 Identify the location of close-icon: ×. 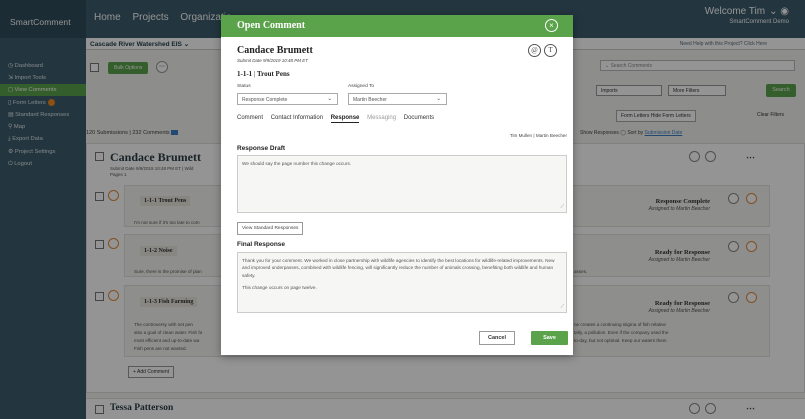
(551, 25).